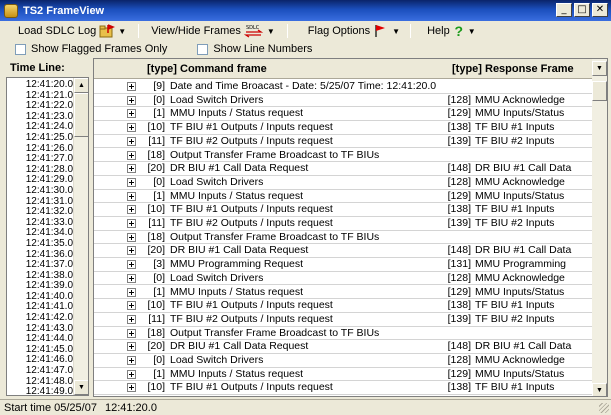 The width and height of the screenshot is (611, 415). Describe the element at coordinates (523, 346) in the screenshot. I see `response-frame-text: DR BIU #1 Call Data` at that location.